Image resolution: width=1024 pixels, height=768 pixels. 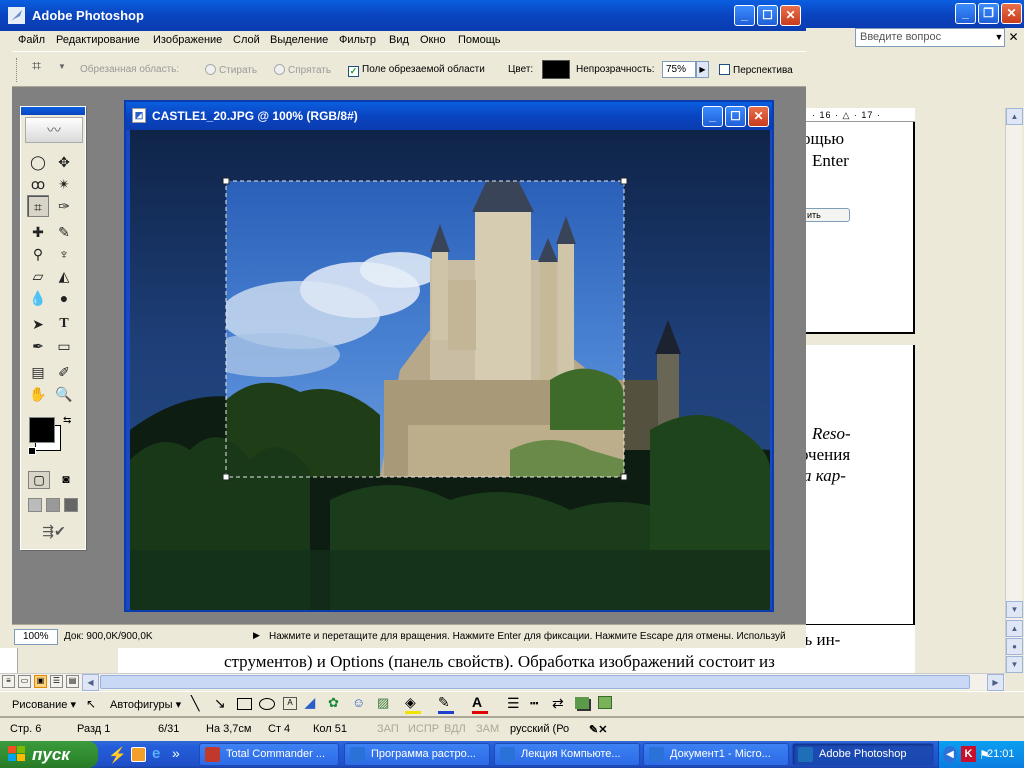 I want to click on options-grip, so click(x=17, y=70).